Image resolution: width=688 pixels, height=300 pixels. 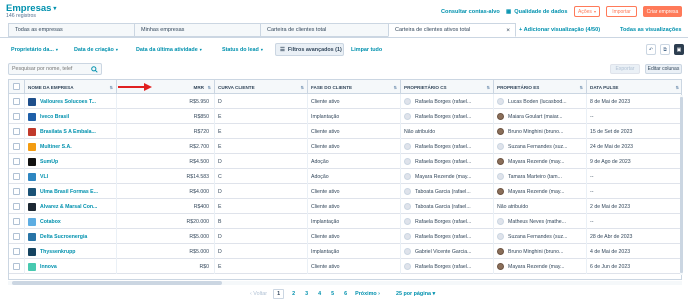 What do you see at coordinates (345, 283) in the screenshot?
I see `horizontal-scrollbar` at bounding box center [345, 283].